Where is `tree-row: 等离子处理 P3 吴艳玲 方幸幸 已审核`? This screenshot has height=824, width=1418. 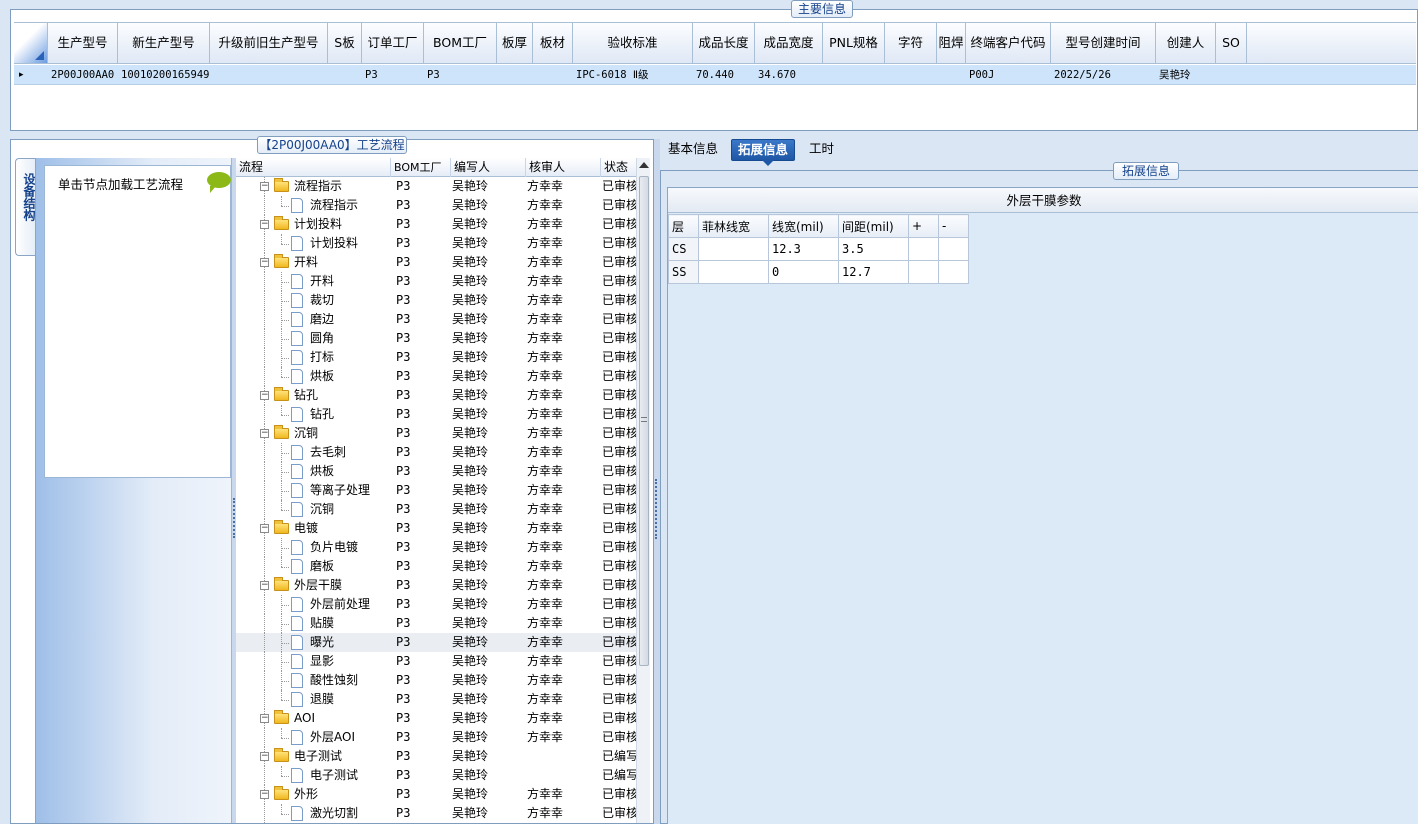 tree-row: 等离子处理 P3 吴艳玲 方幸幸 已审核 is located at coordinates (436, 490).